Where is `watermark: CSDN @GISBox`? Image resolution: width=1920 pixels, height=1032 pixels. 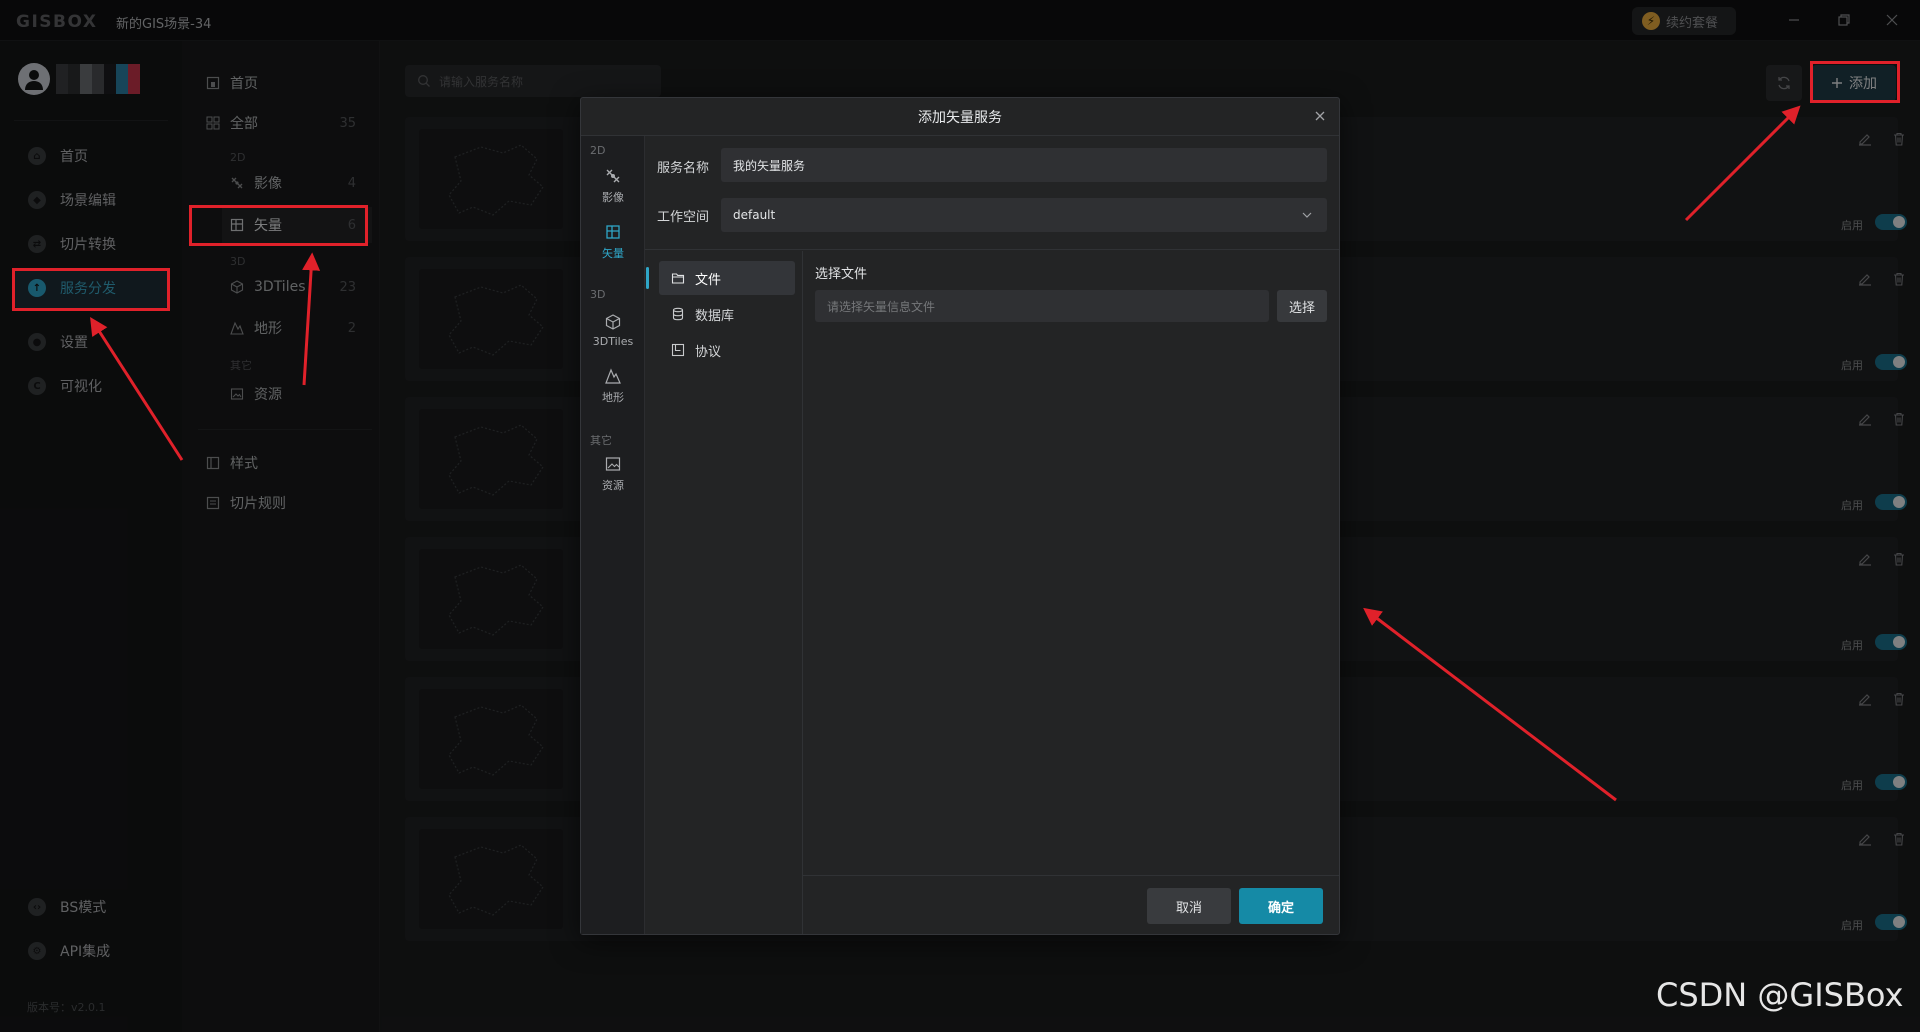
watermark: CSDN @GISBox is located at coordinates (1780, 995).